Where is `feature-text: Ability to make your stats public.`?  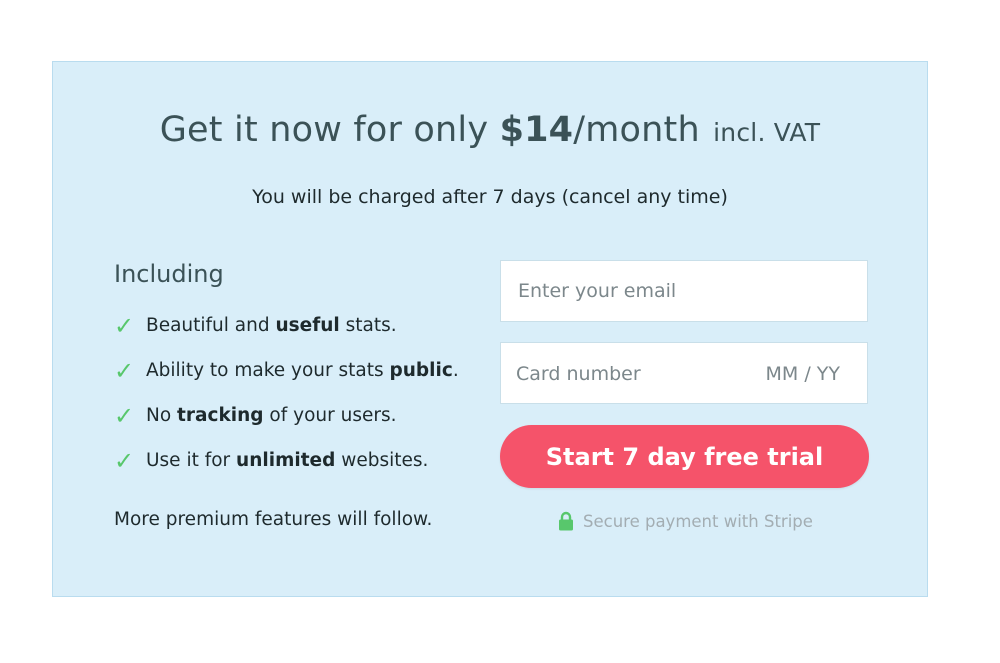 feature-text: Ability to make your stats public. is located at coordinates (302, 371).